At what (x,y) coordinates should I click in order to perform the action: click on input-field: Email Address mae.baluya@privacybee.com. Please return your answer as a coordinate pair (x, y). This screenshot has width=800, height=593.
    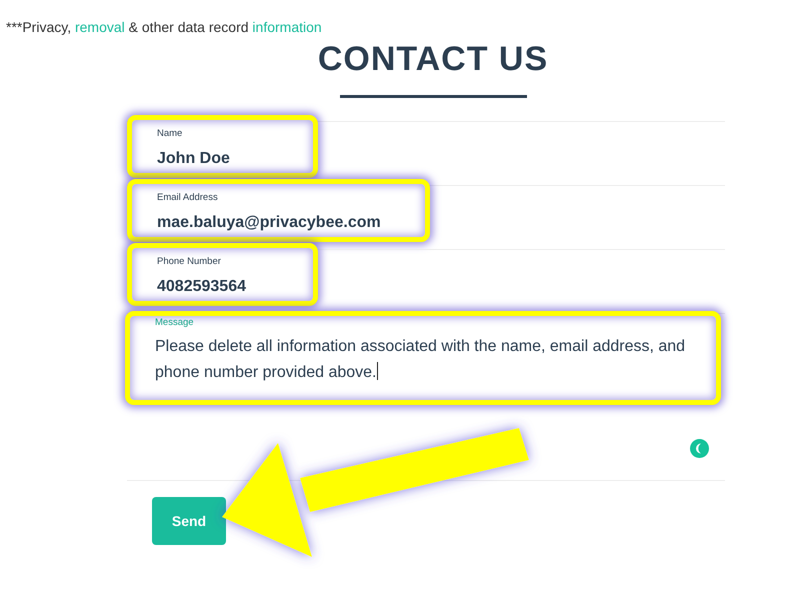
    Looking at the image, I should click on (278, 210).